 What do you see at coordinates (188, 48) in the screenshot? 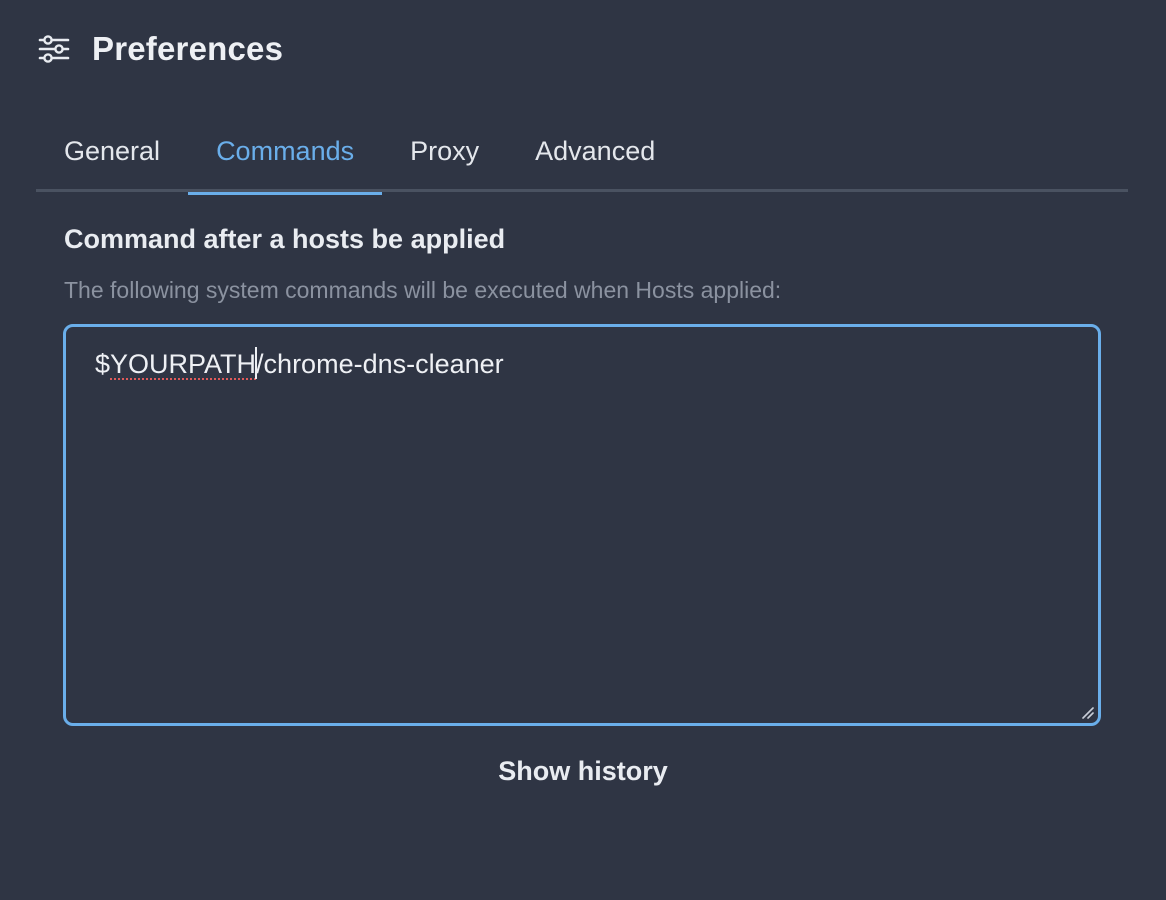
I see `page-title: Preferences` at bounding box center [188, 48].